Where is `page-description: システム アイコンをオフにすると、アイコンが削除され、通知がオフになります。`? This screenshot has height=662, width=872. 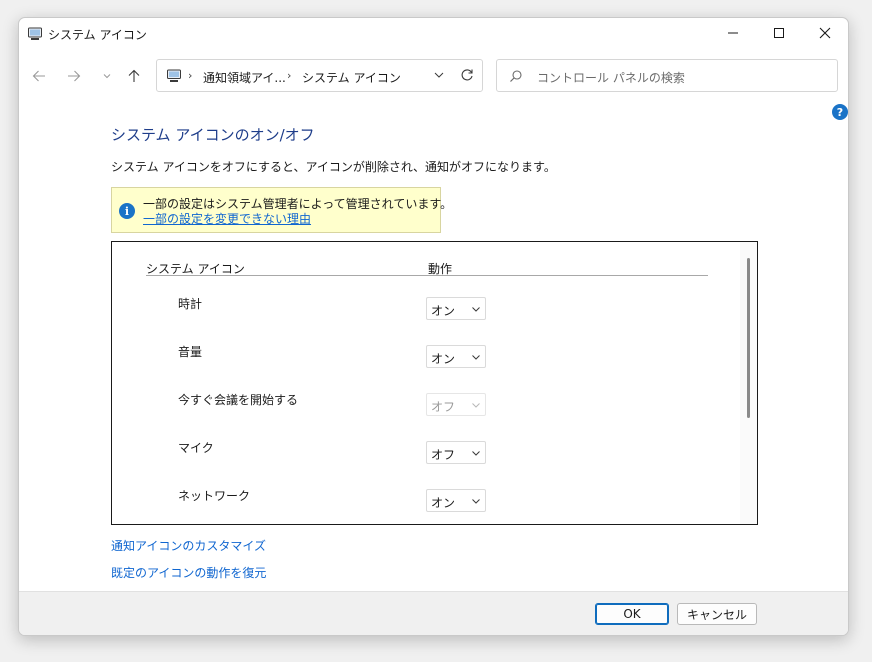 page-description: システム アイコンをオフにすると、アイコンが削除され、通知がオフになります。 is located at coordinates (333, 167).